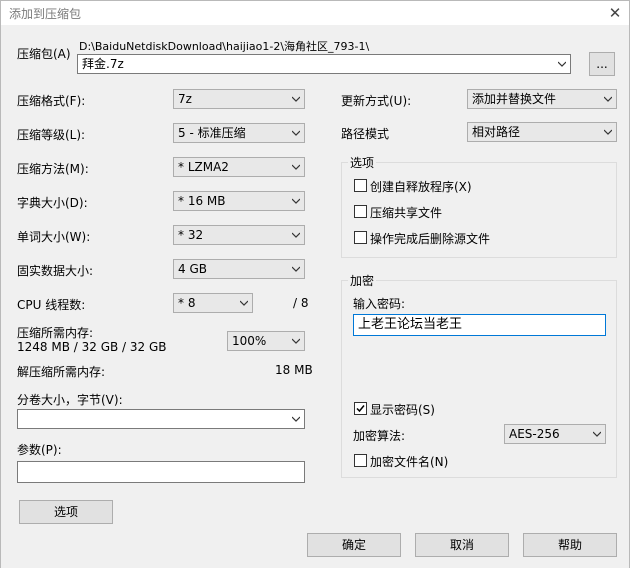 This screenshot has width=630, height=574. What do you see at coordinates (360, 237) in the screenshot?
I see `delete-after-checkbox` at bounding box center [360, 237].